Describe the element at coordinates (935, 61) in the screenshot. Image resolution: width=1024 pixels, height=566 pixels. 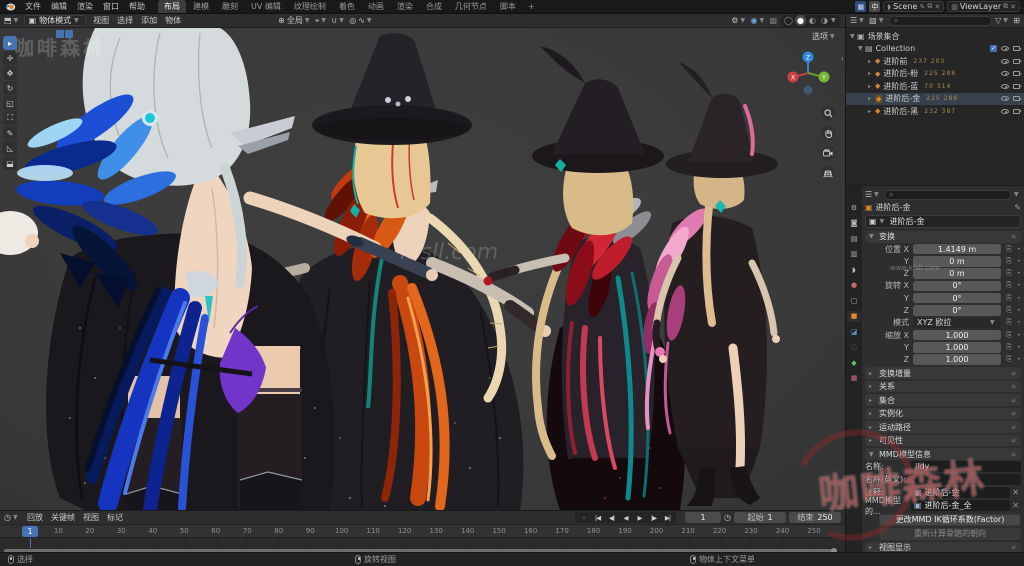
I see `outliner-item: ▸ ◆ 进阶前 237 203` at that location.